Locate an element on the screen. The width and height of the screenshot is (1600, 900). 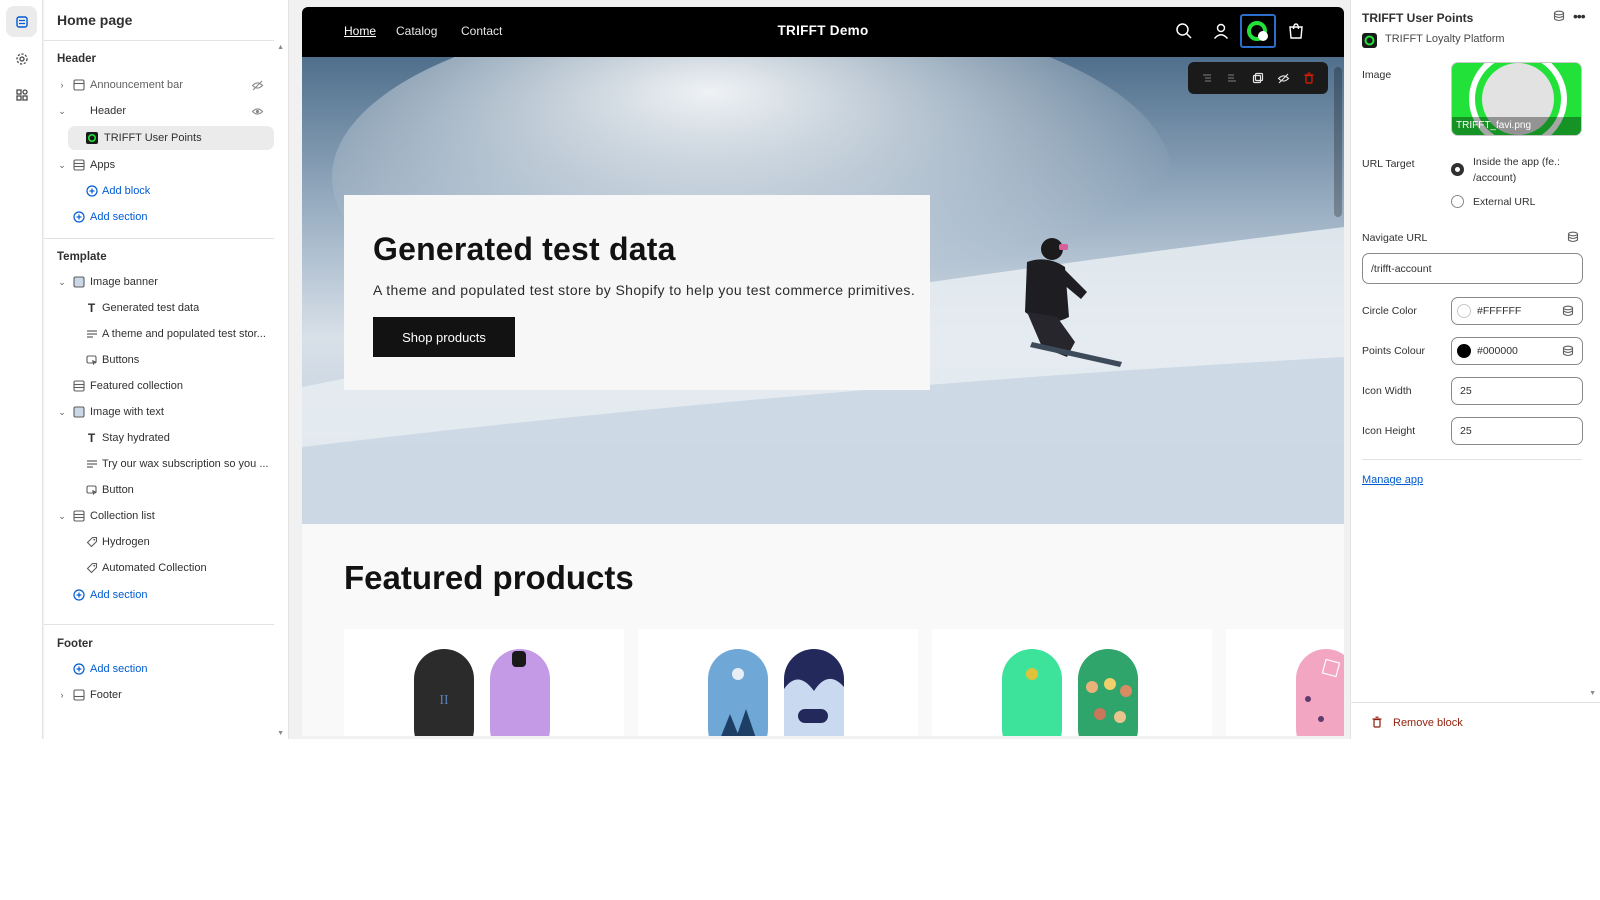
move-down-icon is located at coordinates (1232, 78).